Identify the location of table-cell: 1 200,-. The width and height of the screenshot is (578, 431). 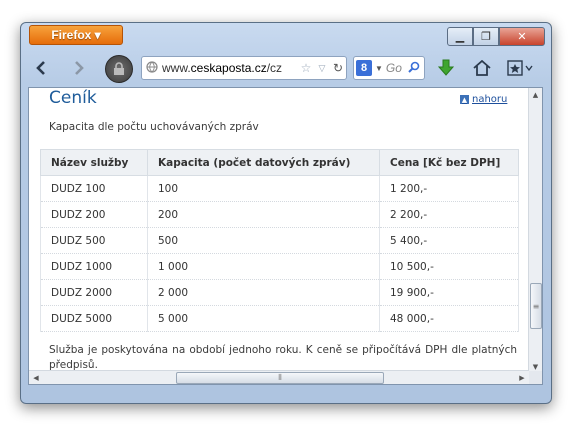
(449, 188).